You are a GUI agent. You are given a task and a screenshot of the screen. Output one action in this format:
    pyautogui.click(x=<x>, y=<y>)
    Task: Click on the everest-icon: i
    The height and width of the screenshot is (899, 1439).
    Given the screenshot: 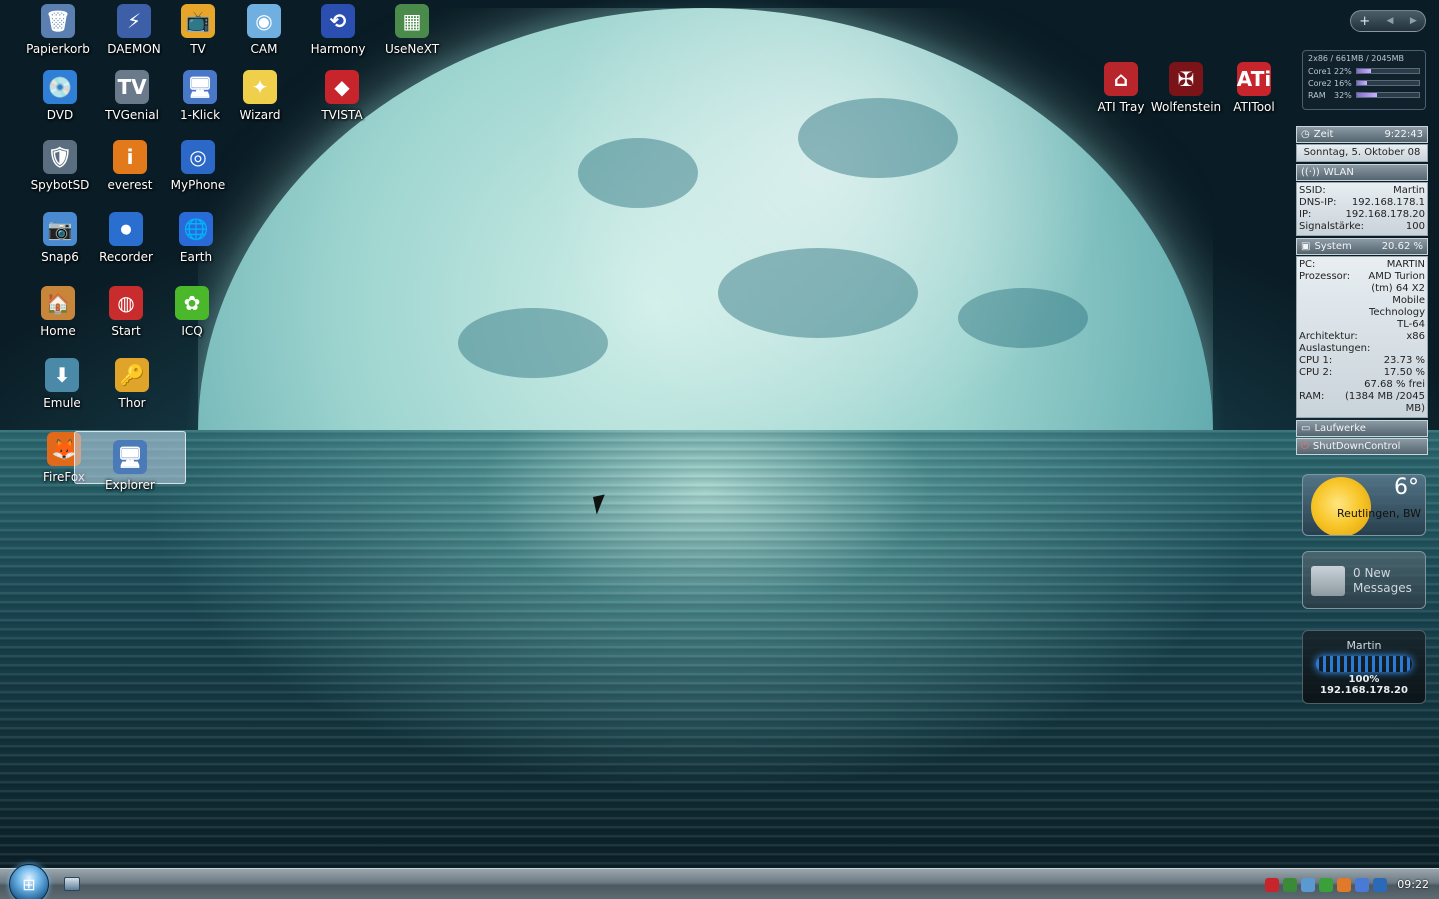 What is the action you would take?
    pyautogui.click(x=130, y=157)
    